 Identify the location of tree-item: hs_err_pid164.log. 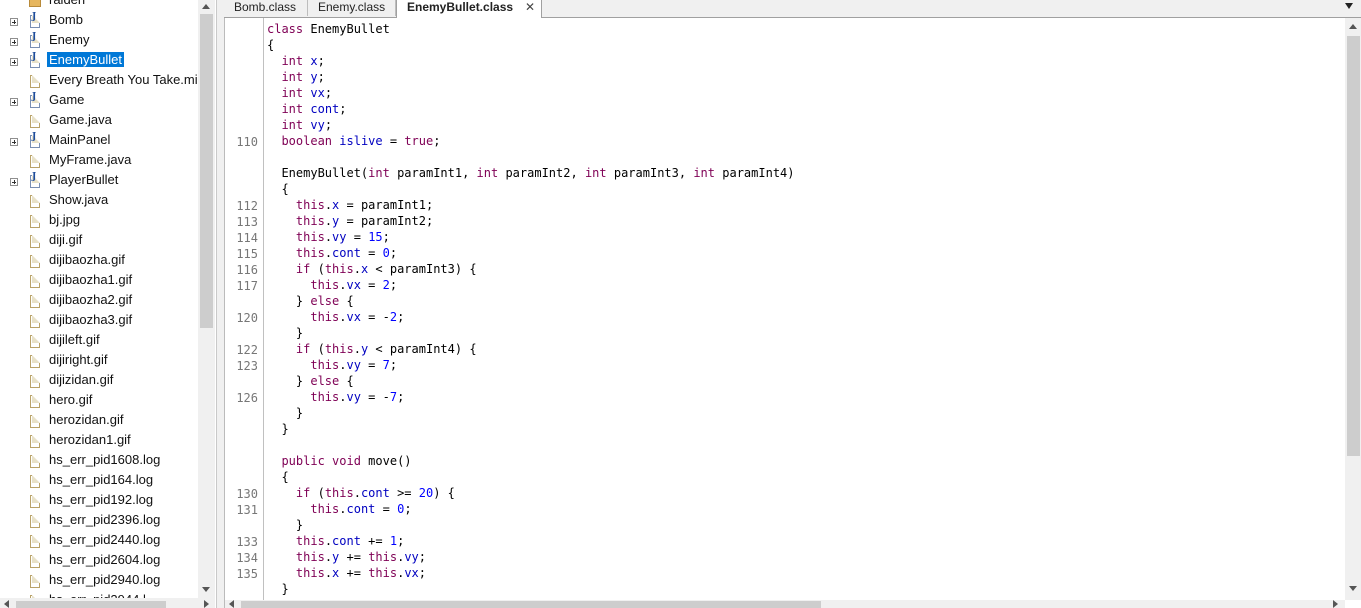
(99, 482).